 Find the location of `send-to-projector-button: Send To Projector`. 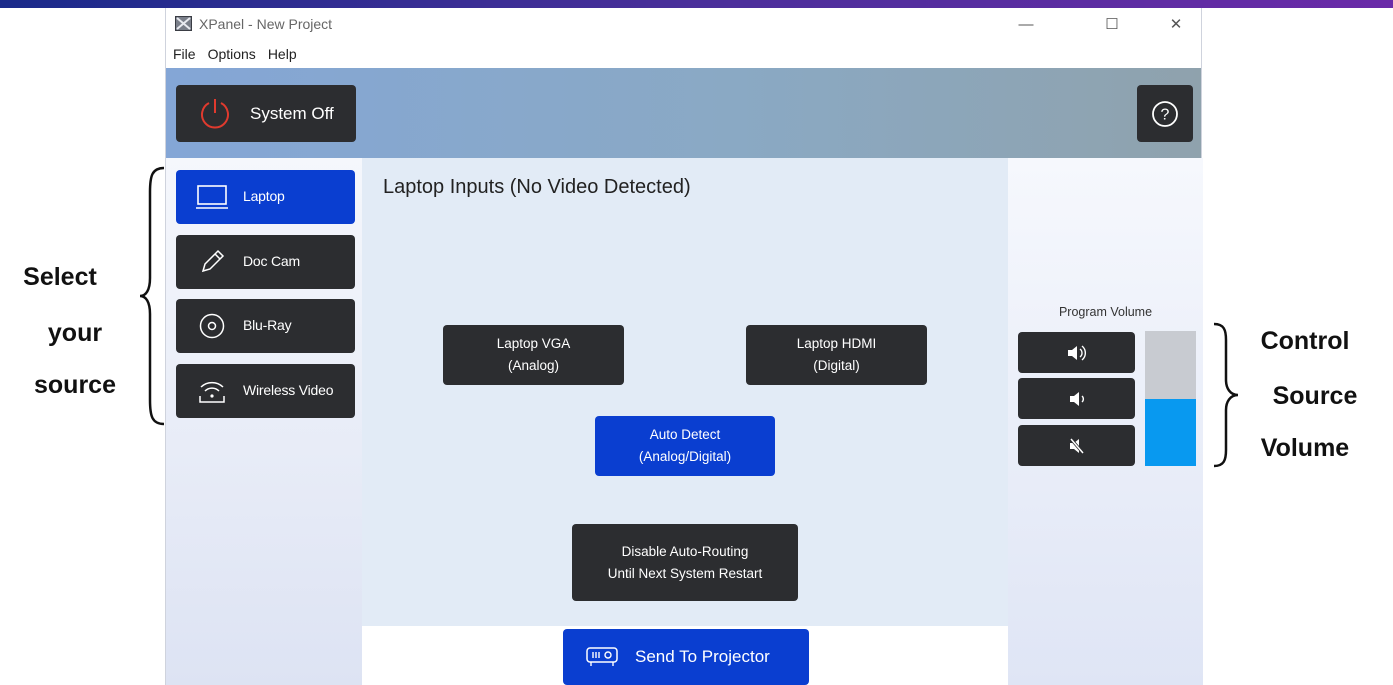

send-to-projector-button: Send To Projector is located at coordinates (686, 657).